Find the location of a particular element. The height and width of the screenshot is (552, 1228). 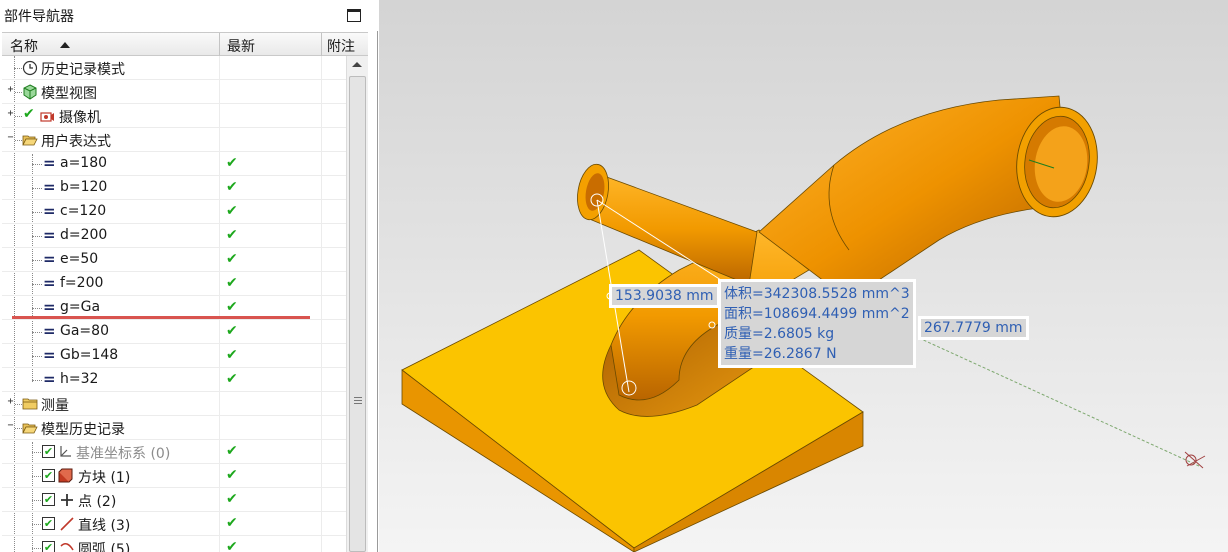

datum-csys-icon is located at coordinates (65, 451).